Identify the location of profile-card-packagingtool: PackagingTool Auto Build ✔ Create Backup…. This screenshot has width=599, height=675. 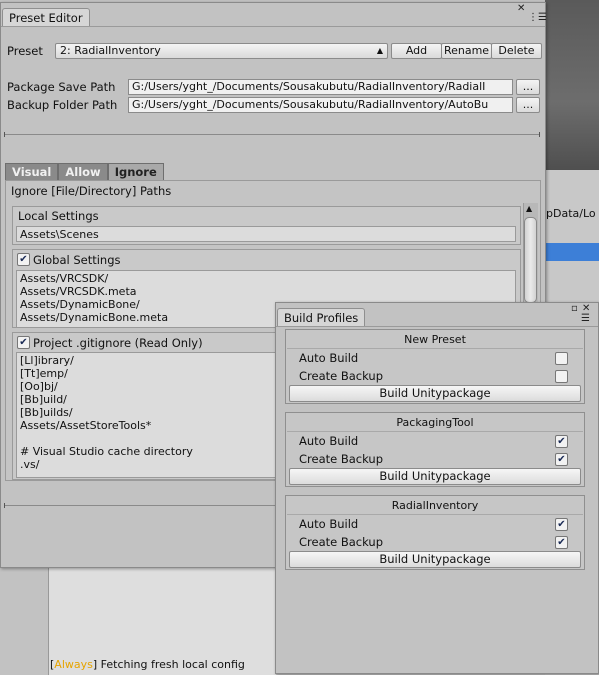
(435, 449).